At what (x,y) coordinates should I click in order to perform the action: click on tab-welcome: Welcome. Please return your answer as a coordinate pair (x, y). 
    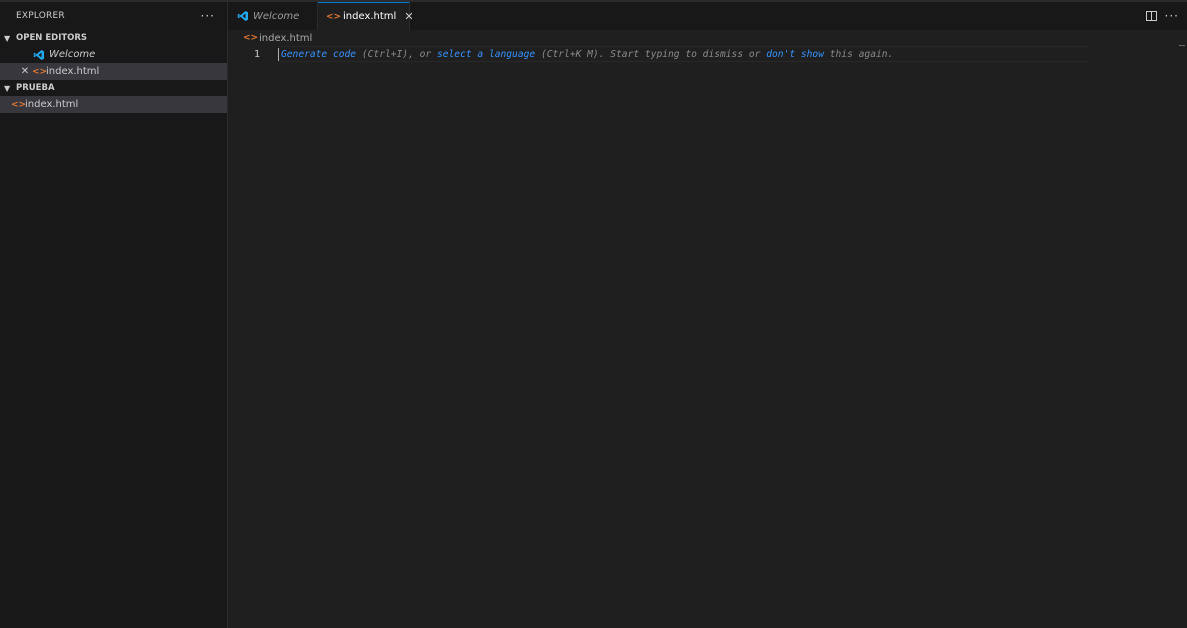
    Looking at the image, I should click on (273, 16).